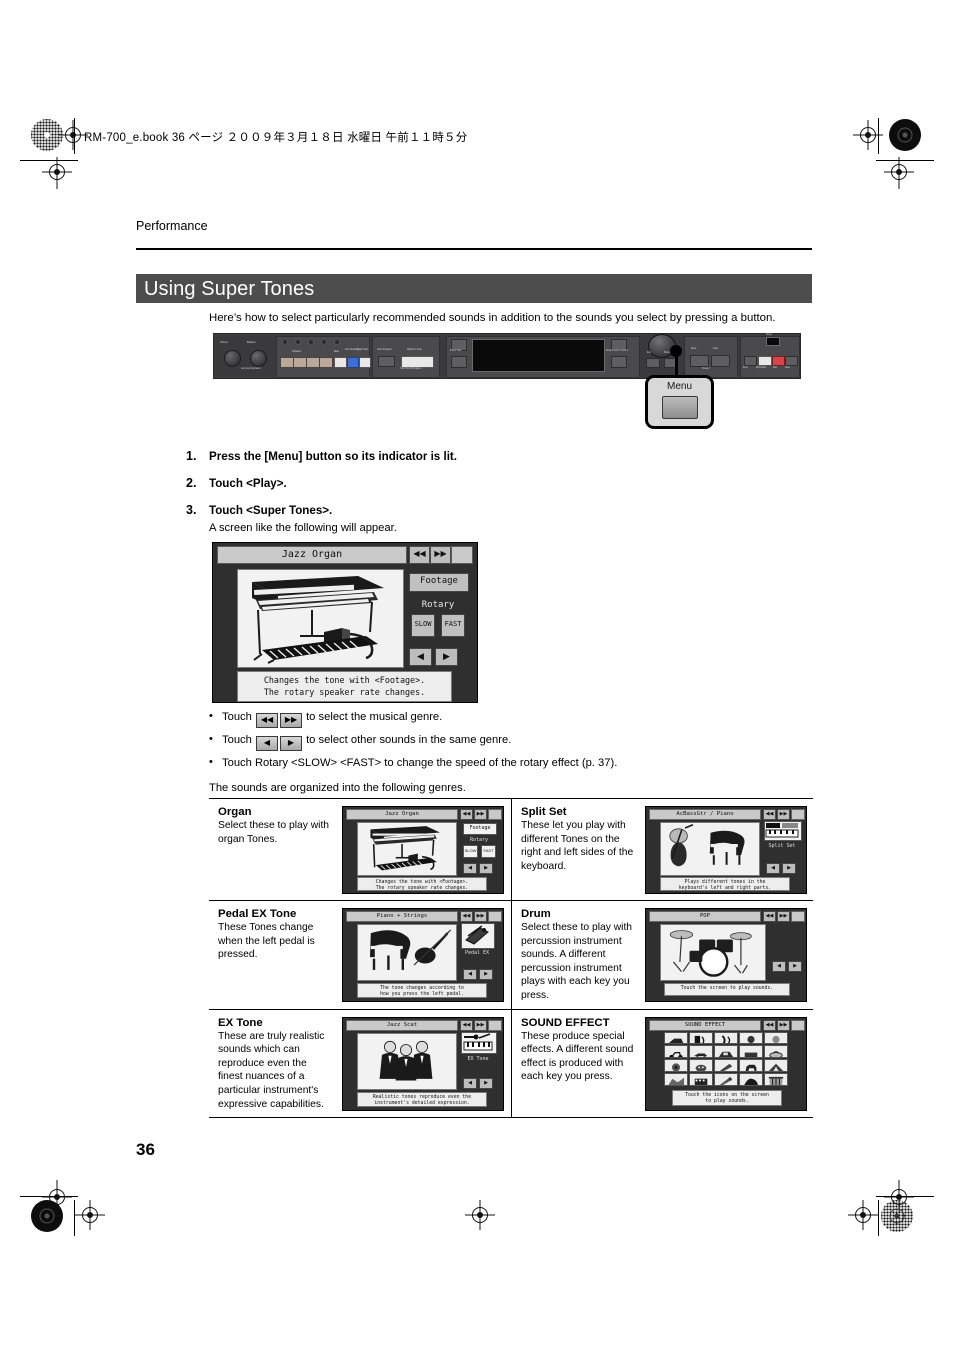 The width and height of the screenshot is (954, 1351). I want to click on screen-tab-blank, so click(462, 555).